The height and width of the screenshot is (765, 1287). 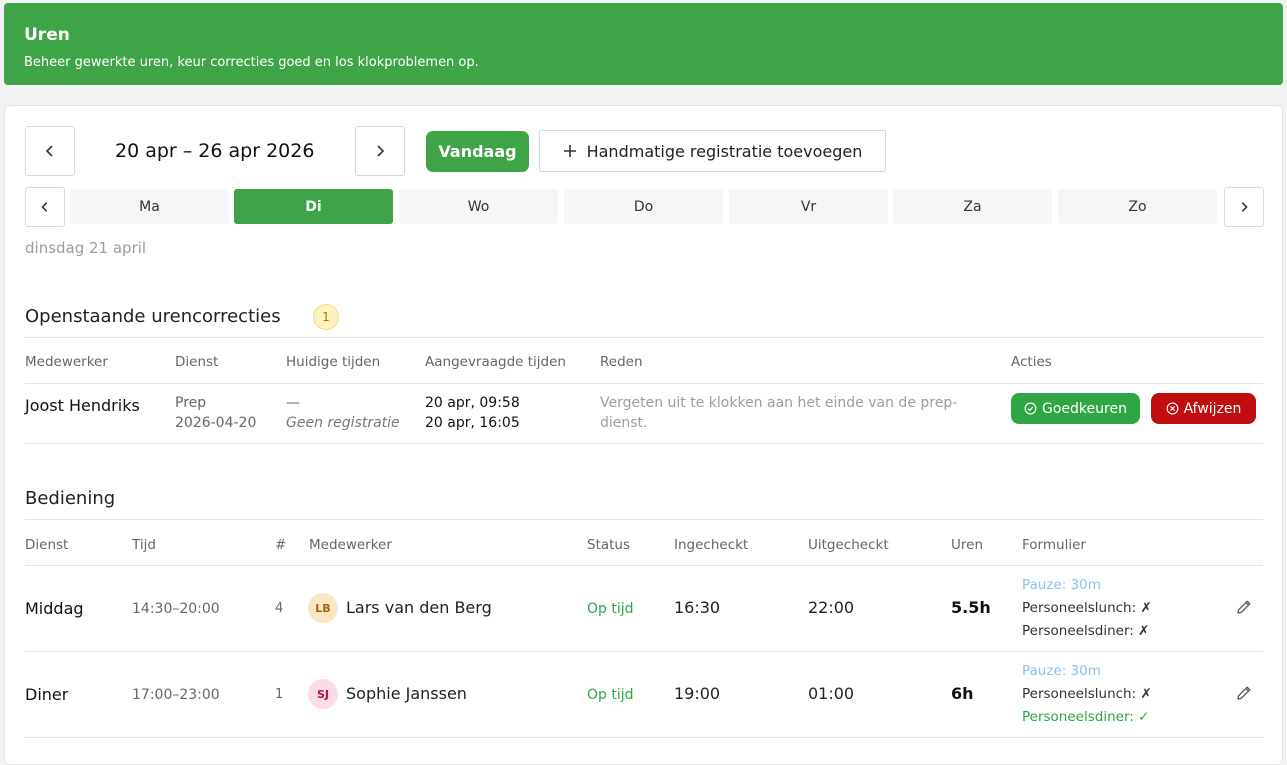 I want to click on col-header-hours: Uren, so click(x=967, y=545).